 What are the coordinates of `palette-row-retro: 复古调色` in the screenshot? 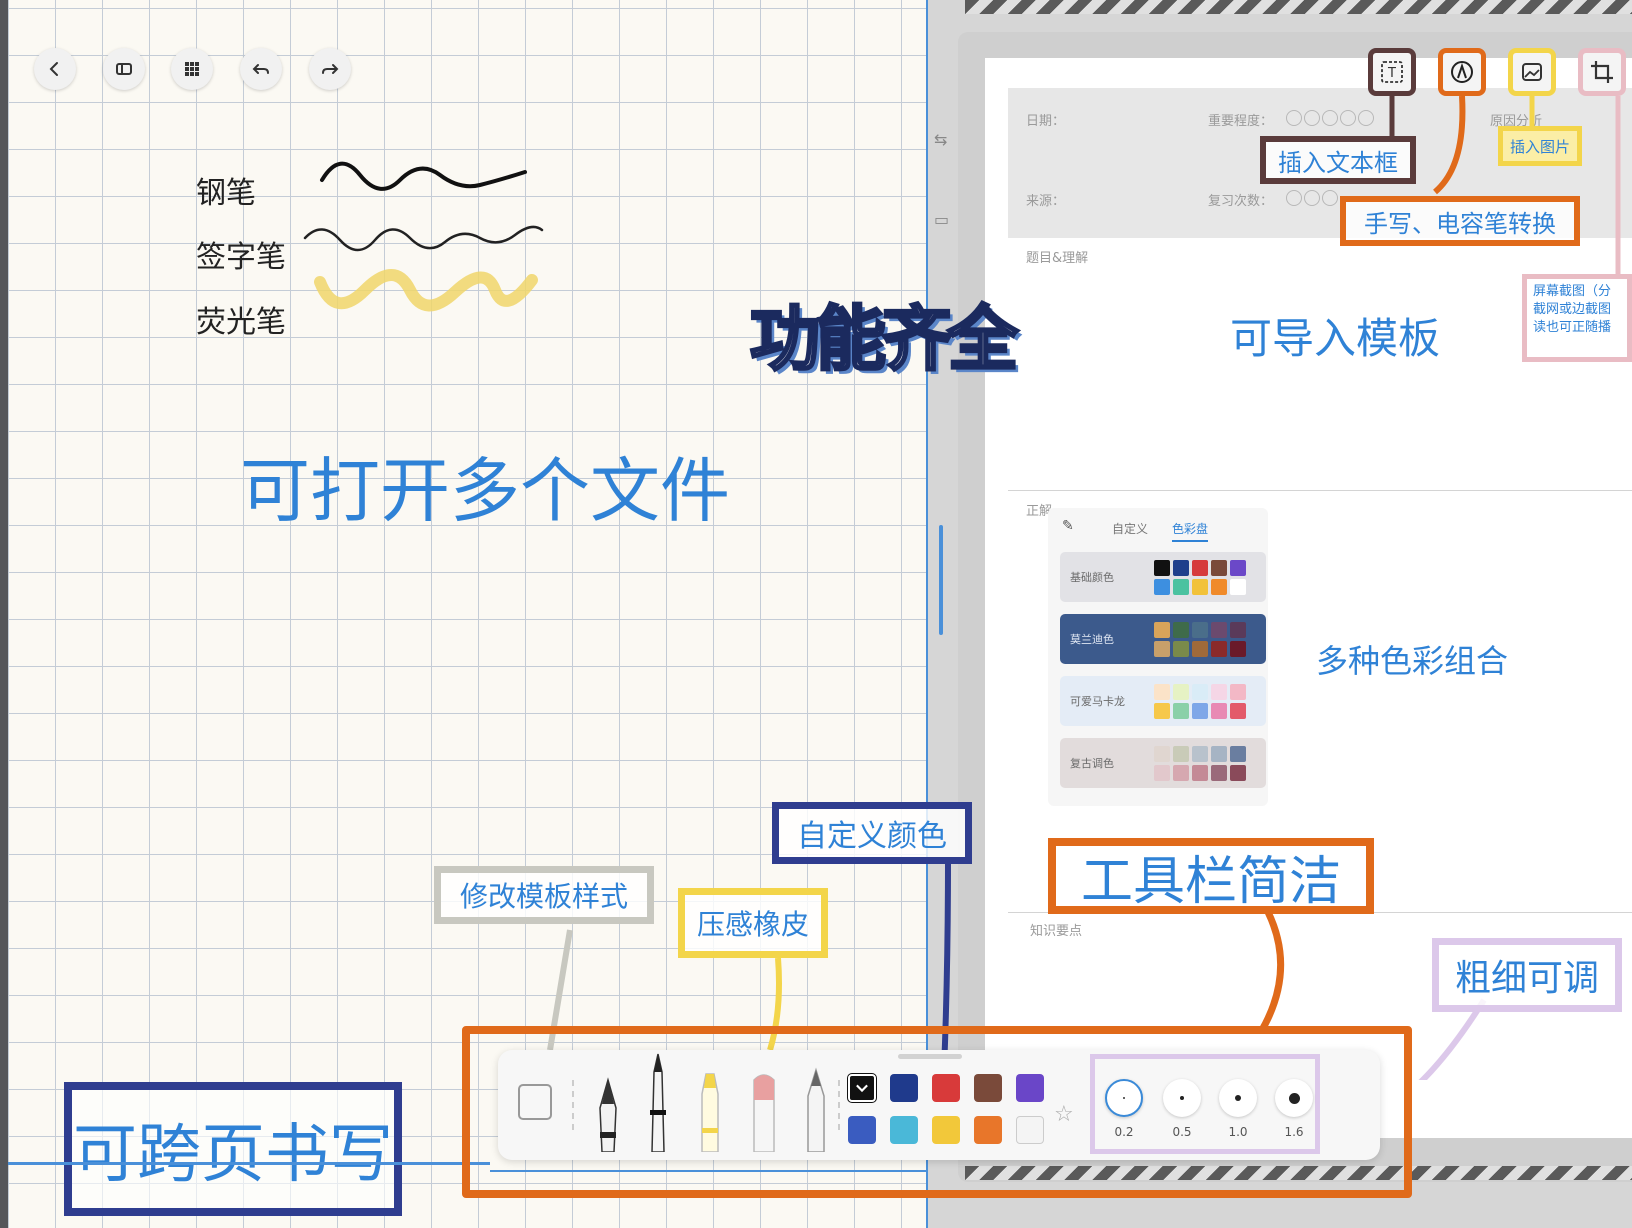 It's located at (1163, 763).